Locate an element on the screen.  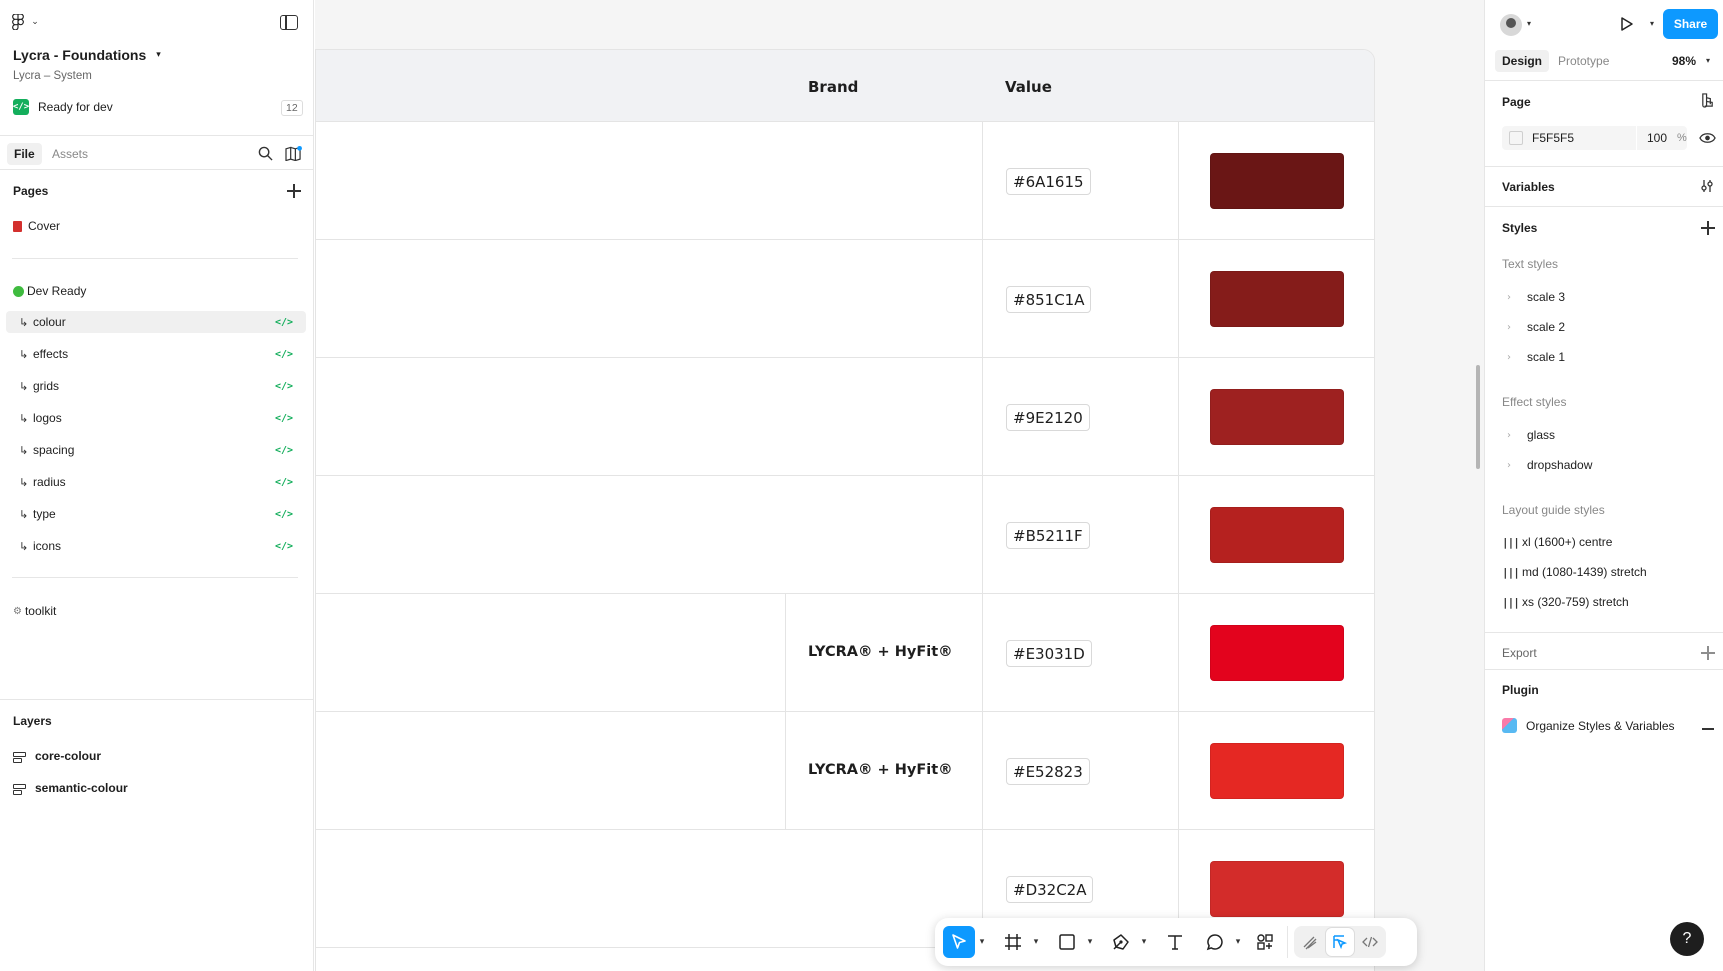
page-background-field: F5F5F5 100 % is located at coordinates (1594, 138).